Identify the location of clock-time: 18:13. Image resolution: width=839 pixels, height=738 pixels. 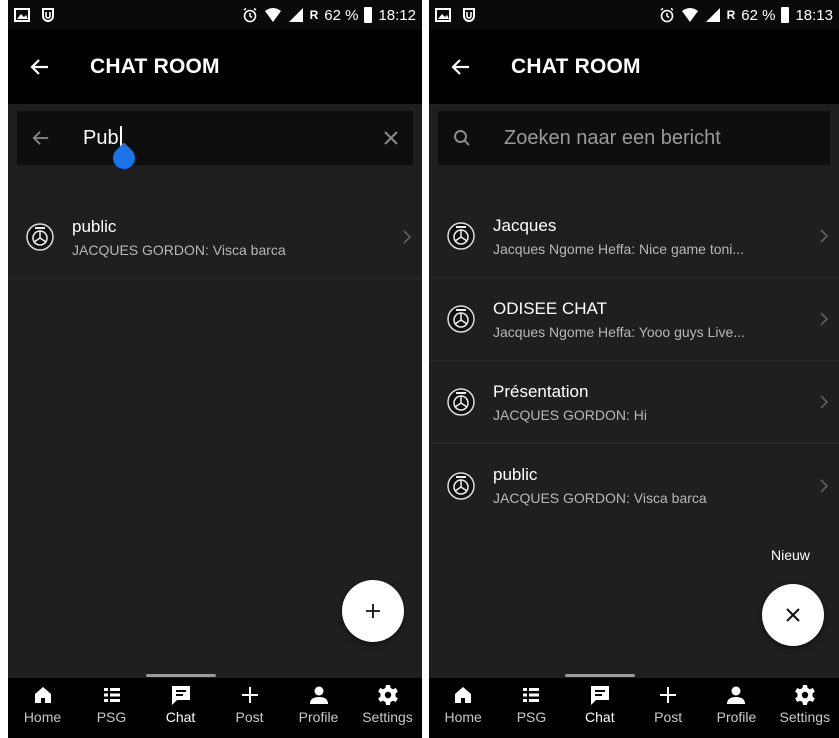
(814, 15).